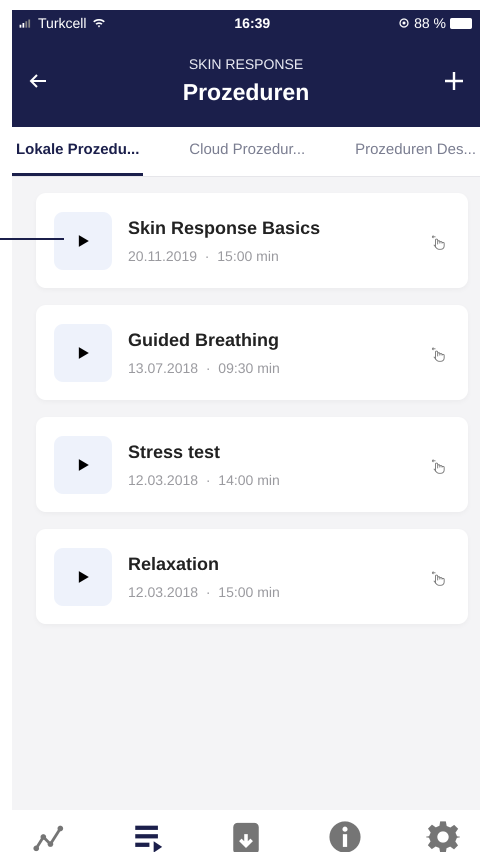  What do you see at coordinates (83, 241) in the screenshot?
I see `play-button` at bounding box center [83, 241].